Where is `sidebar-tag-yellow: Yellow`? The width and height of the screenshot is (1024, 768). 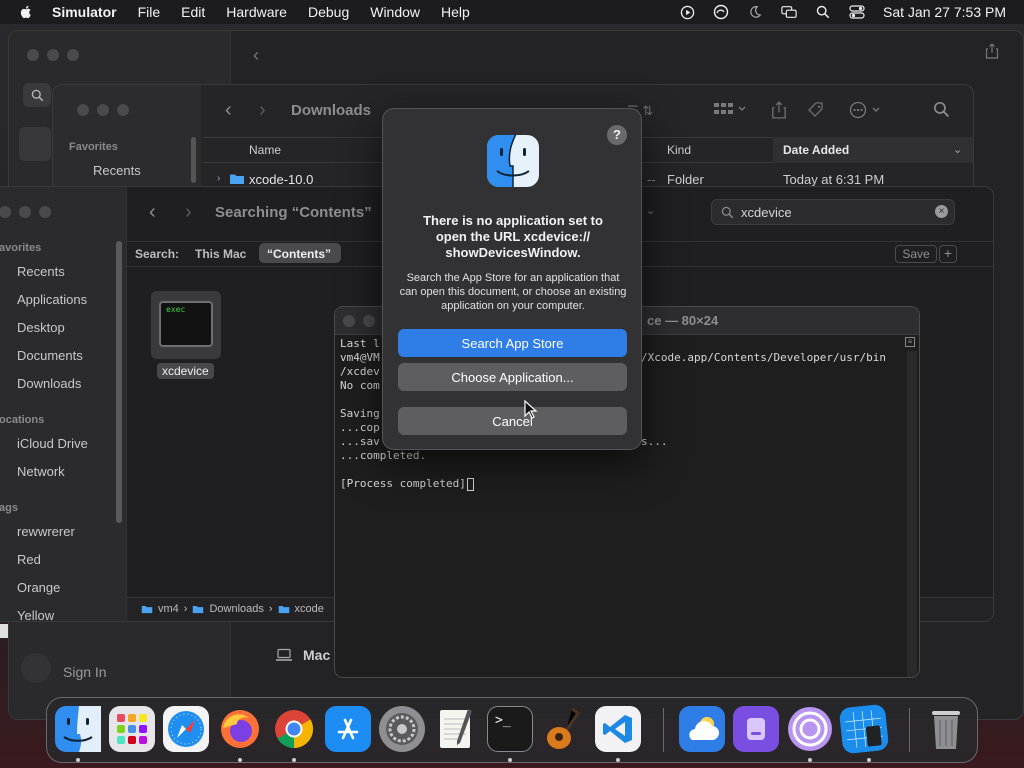
sidebar-tag-yellow: Yellow is located at coordinates (35, 614).